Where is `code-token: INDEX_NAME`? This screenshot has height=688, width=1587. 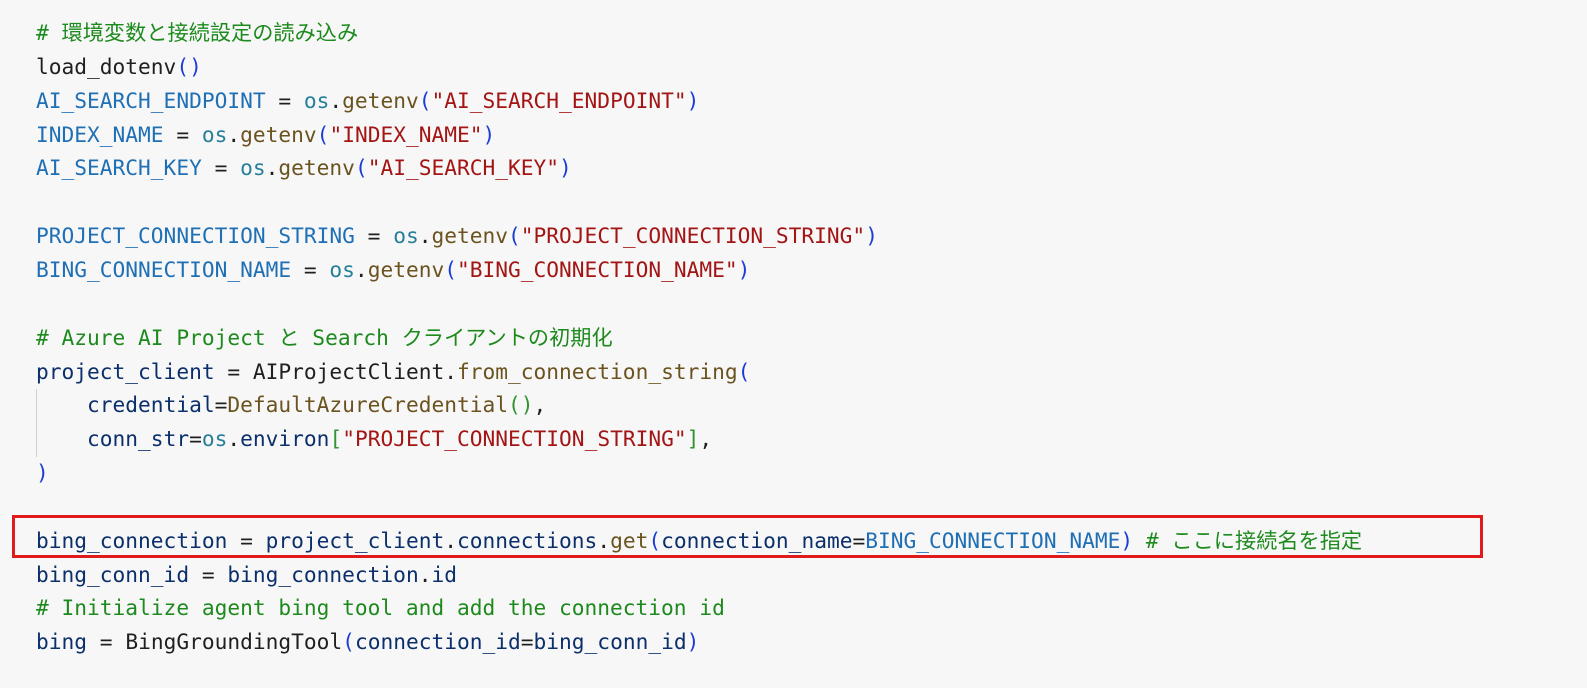
code-token: INDEX_NAME is located at coordinates (100, 134).